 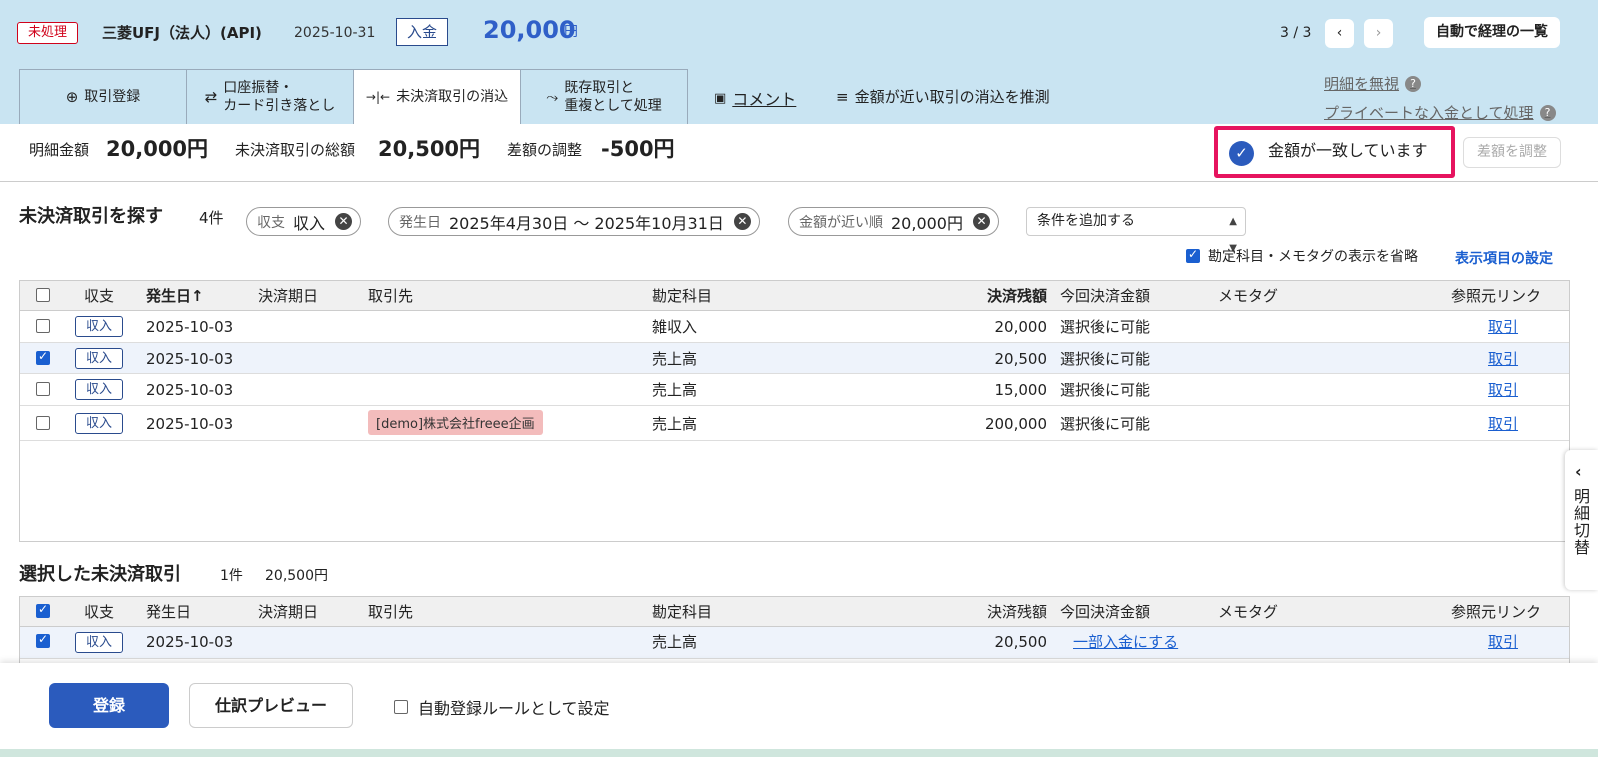 What do you see at coordinates (99, 612) in the screenshot?
I see `col-income: 収支` at bounding box center [99, 612].